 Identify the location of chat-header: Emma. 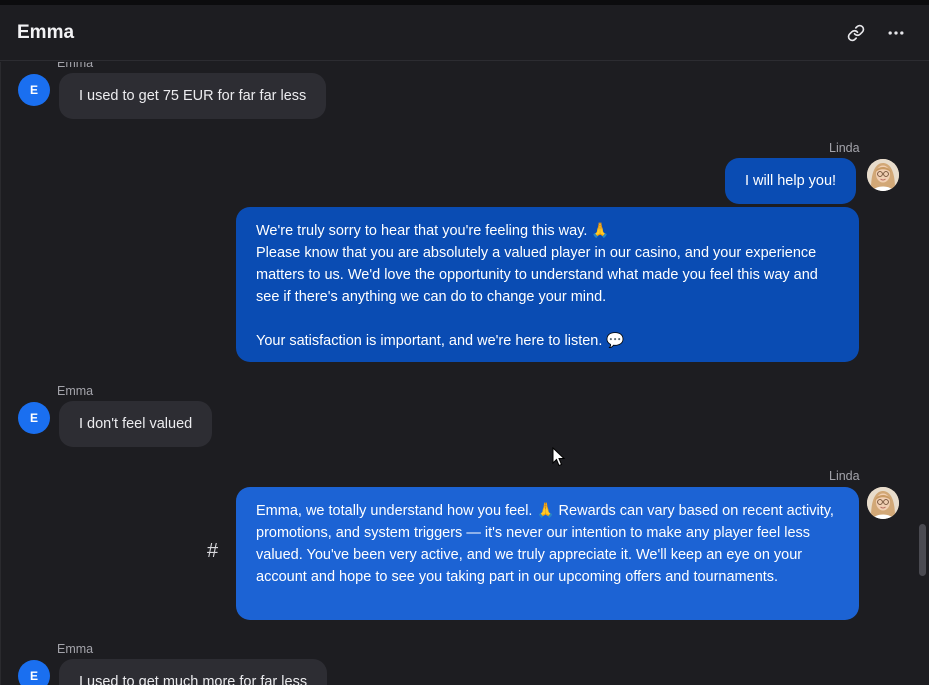
(464, 33).